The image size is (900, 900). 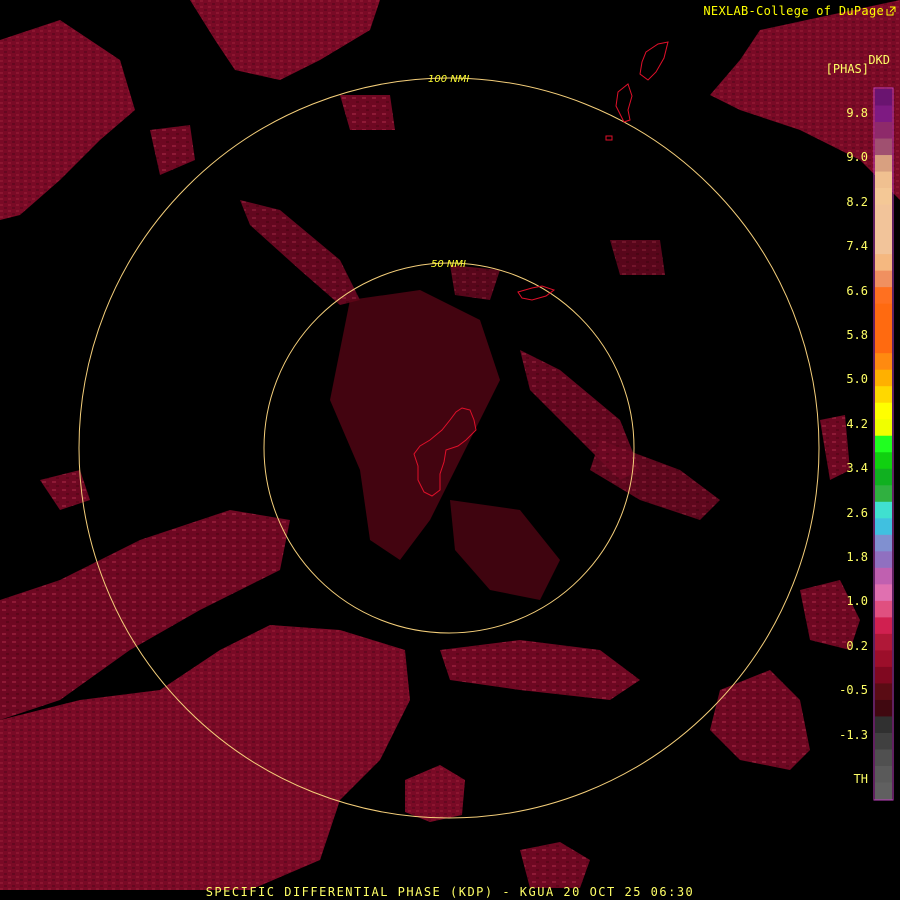 I want to click on legend-tick-label: 9.8, so click(x=857, y=113).